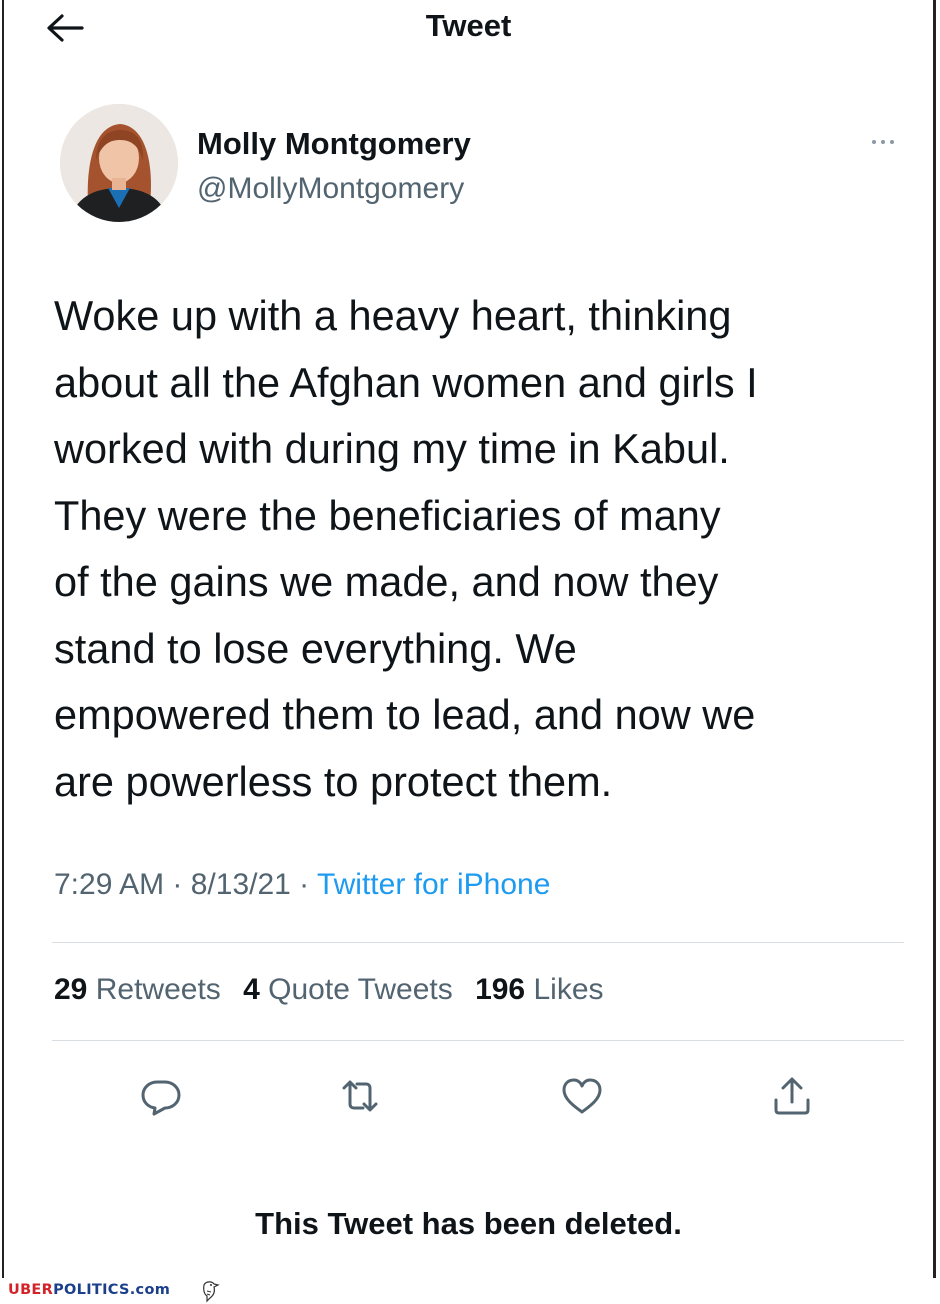 This screenshot has height=1304, width=940. I want to click on quote-tweets-count: 4, so click(251, 989).